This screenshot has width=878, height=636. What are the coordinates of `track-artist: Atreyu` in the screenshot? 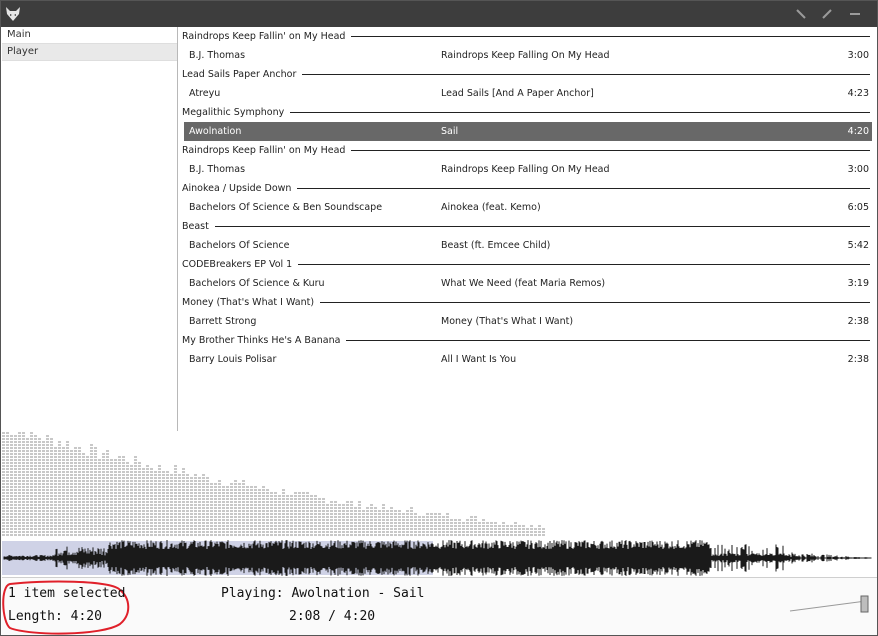 It's located at (205, 93).